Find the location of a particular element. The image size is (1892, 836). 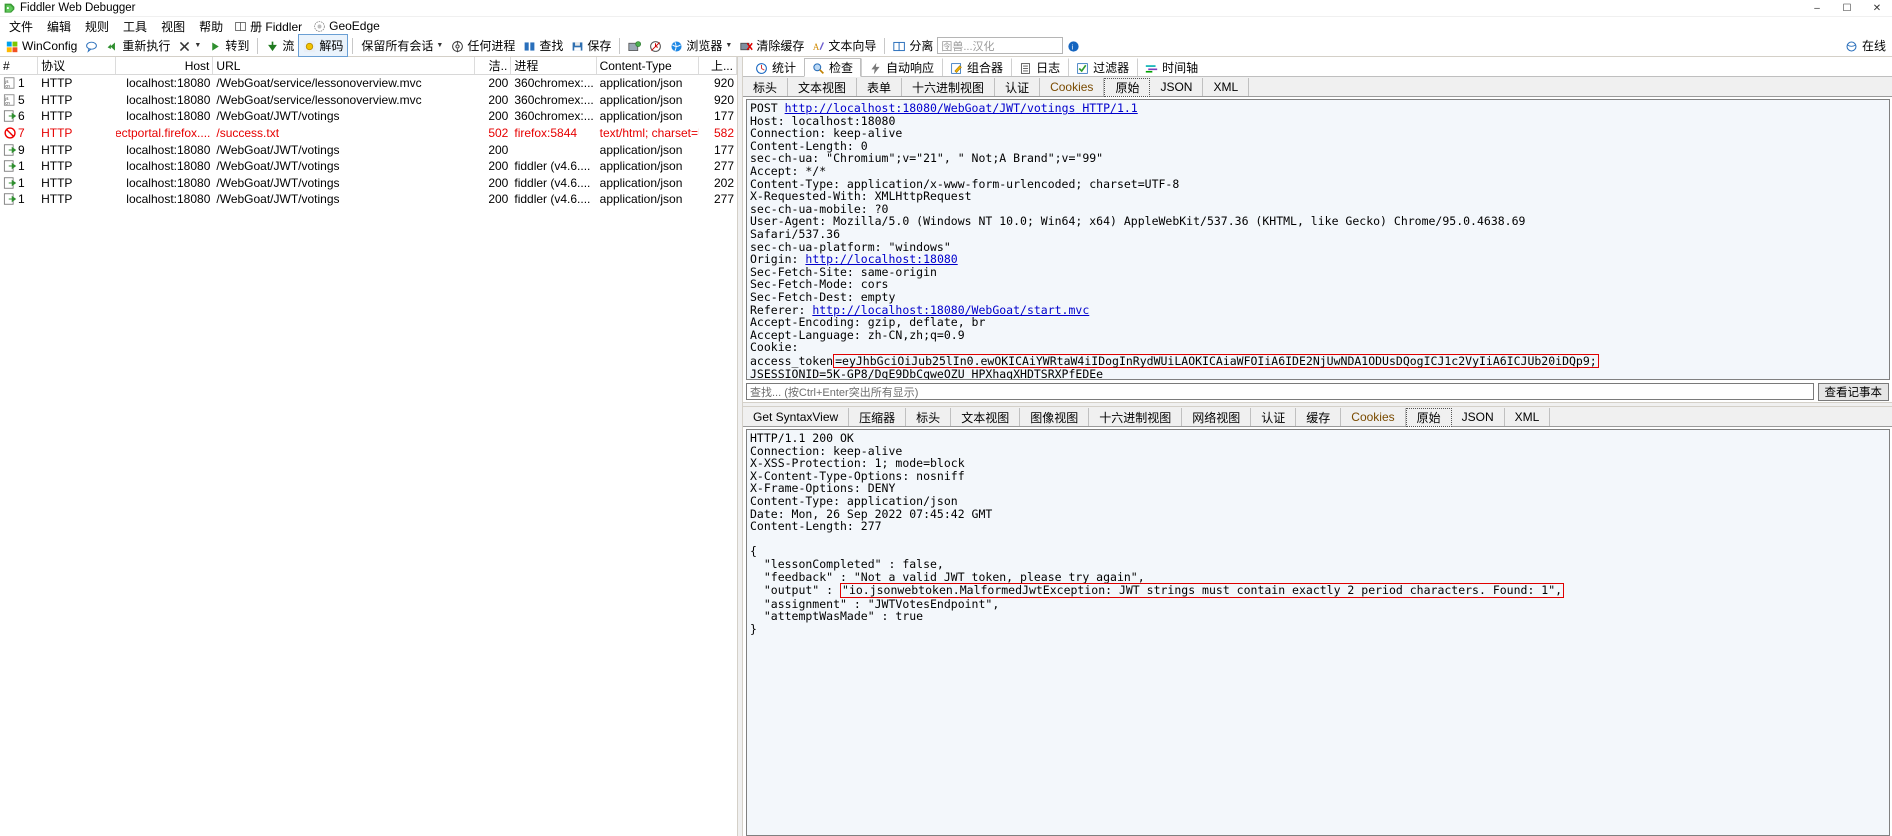

screenshot-button is located at coordinates (634, 45).